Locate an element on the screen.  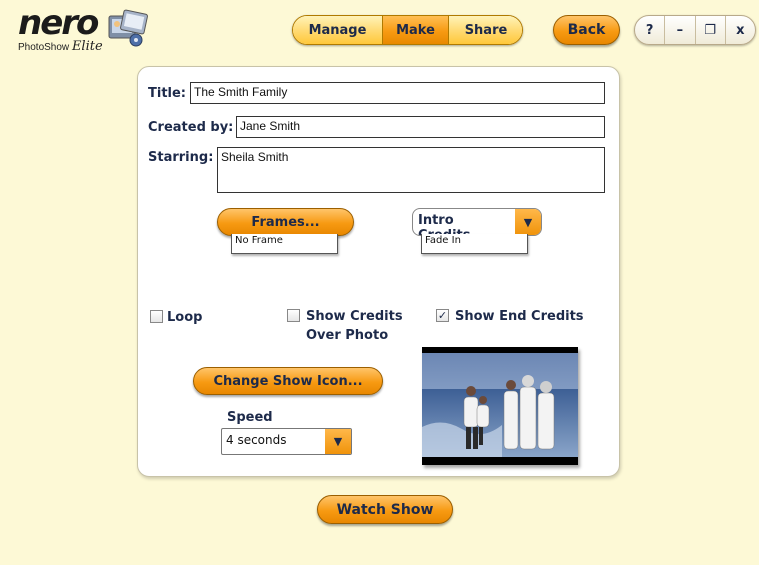
mode-tabs: Manage Make Share is located at coordinates (407, 30).